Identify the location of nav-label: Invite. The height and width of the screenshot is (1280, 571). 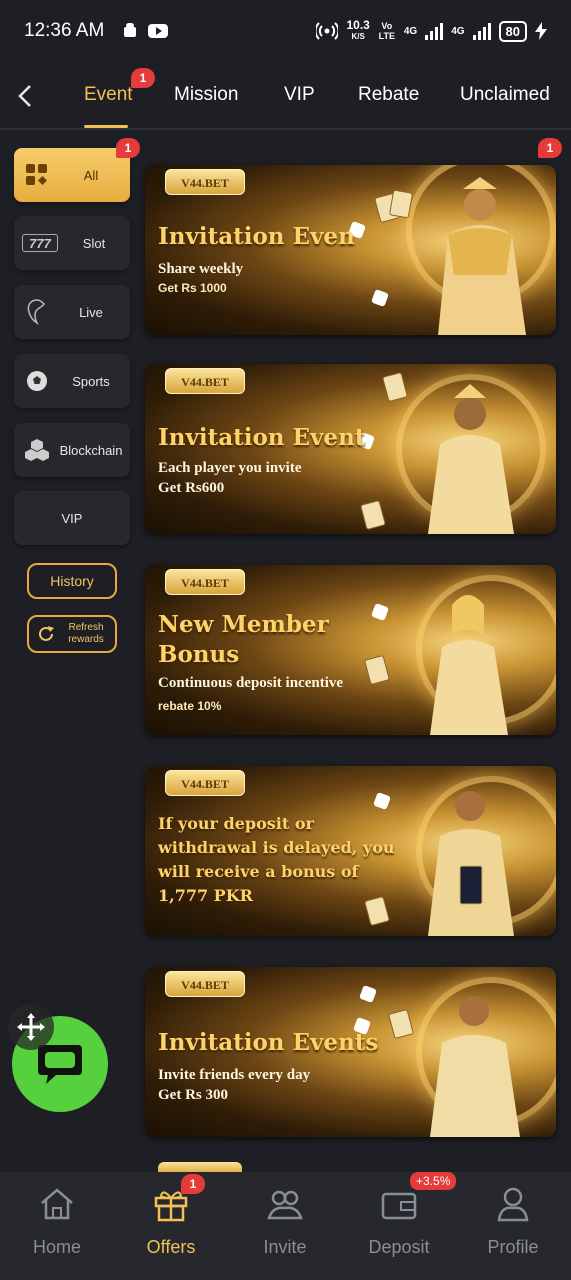
(285, 1247).